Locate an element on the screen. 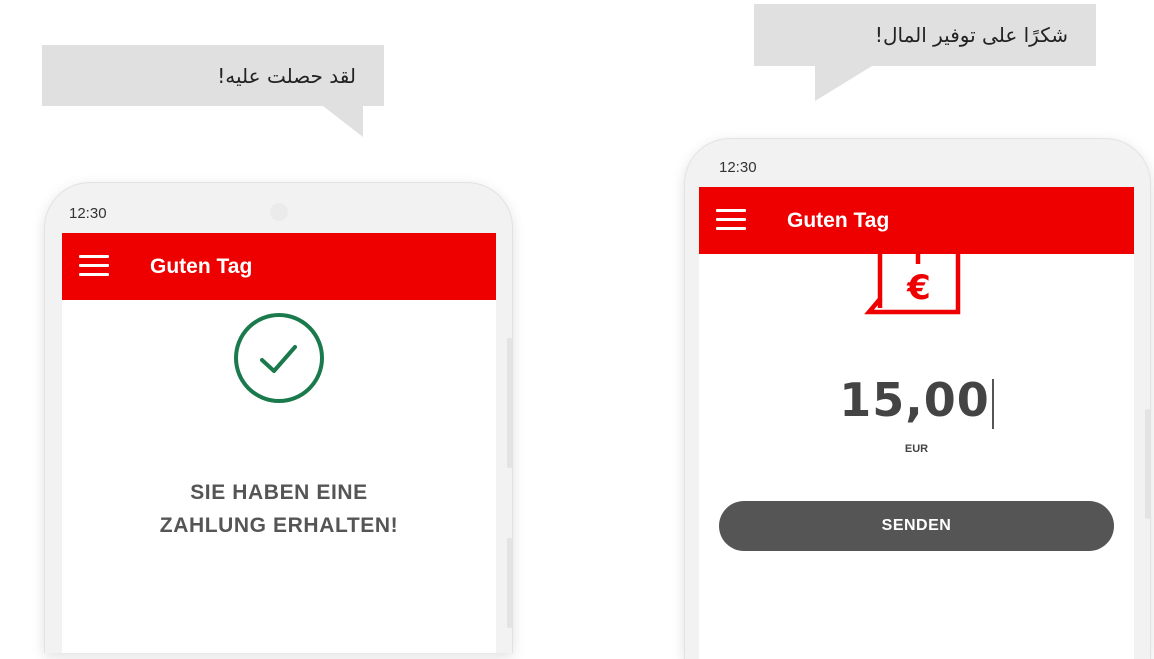 Image resolution: width=1154 pixels, height=659 pixels. payment-message-line-2: ZAHLUNG ERHALTEN! is located at coordinates (279, 525).